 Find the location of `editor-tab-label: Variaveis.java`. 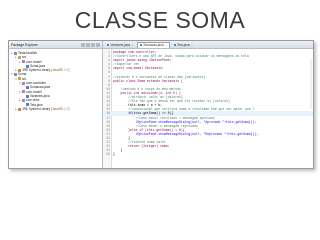

editor-tab-label: Variaveis.java is located at coordinates (120, 44).